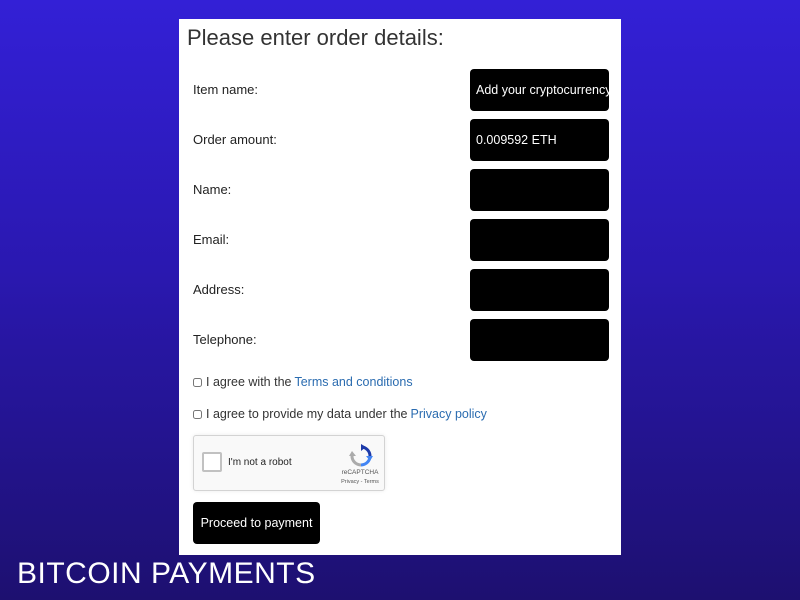 The width and height of the screenshot is (800, 600). I want to click on terms-agreement: I agree with the Terms and conditions, so click(303, 382).